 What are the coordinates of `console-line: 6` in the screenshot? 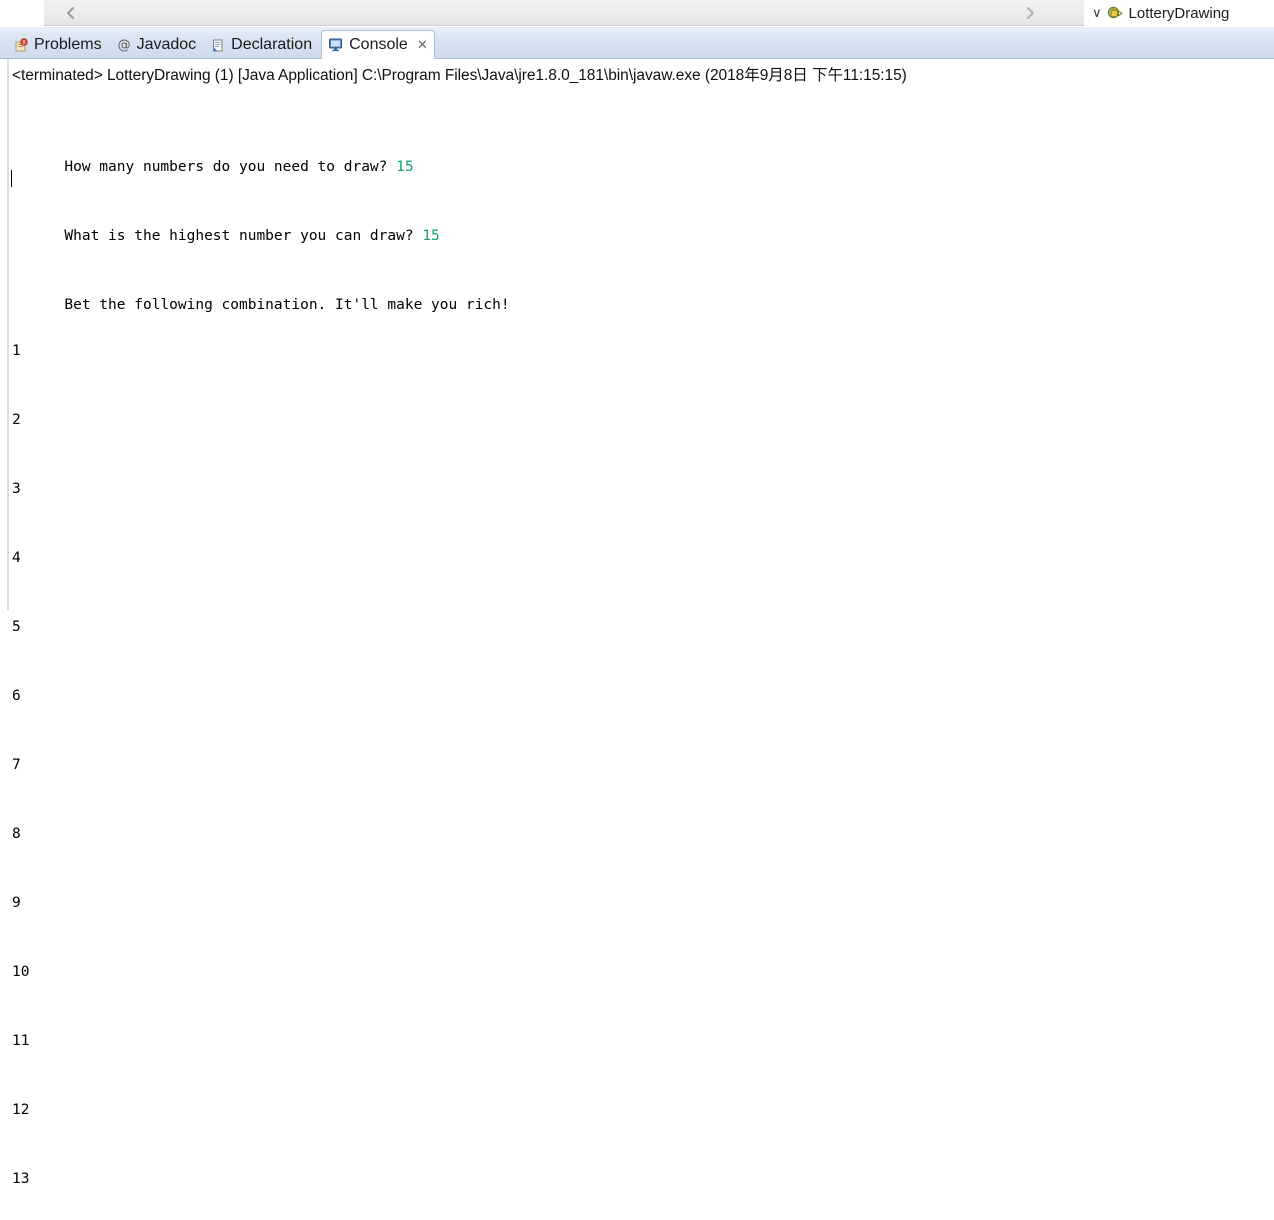 It's located at (261, 696).